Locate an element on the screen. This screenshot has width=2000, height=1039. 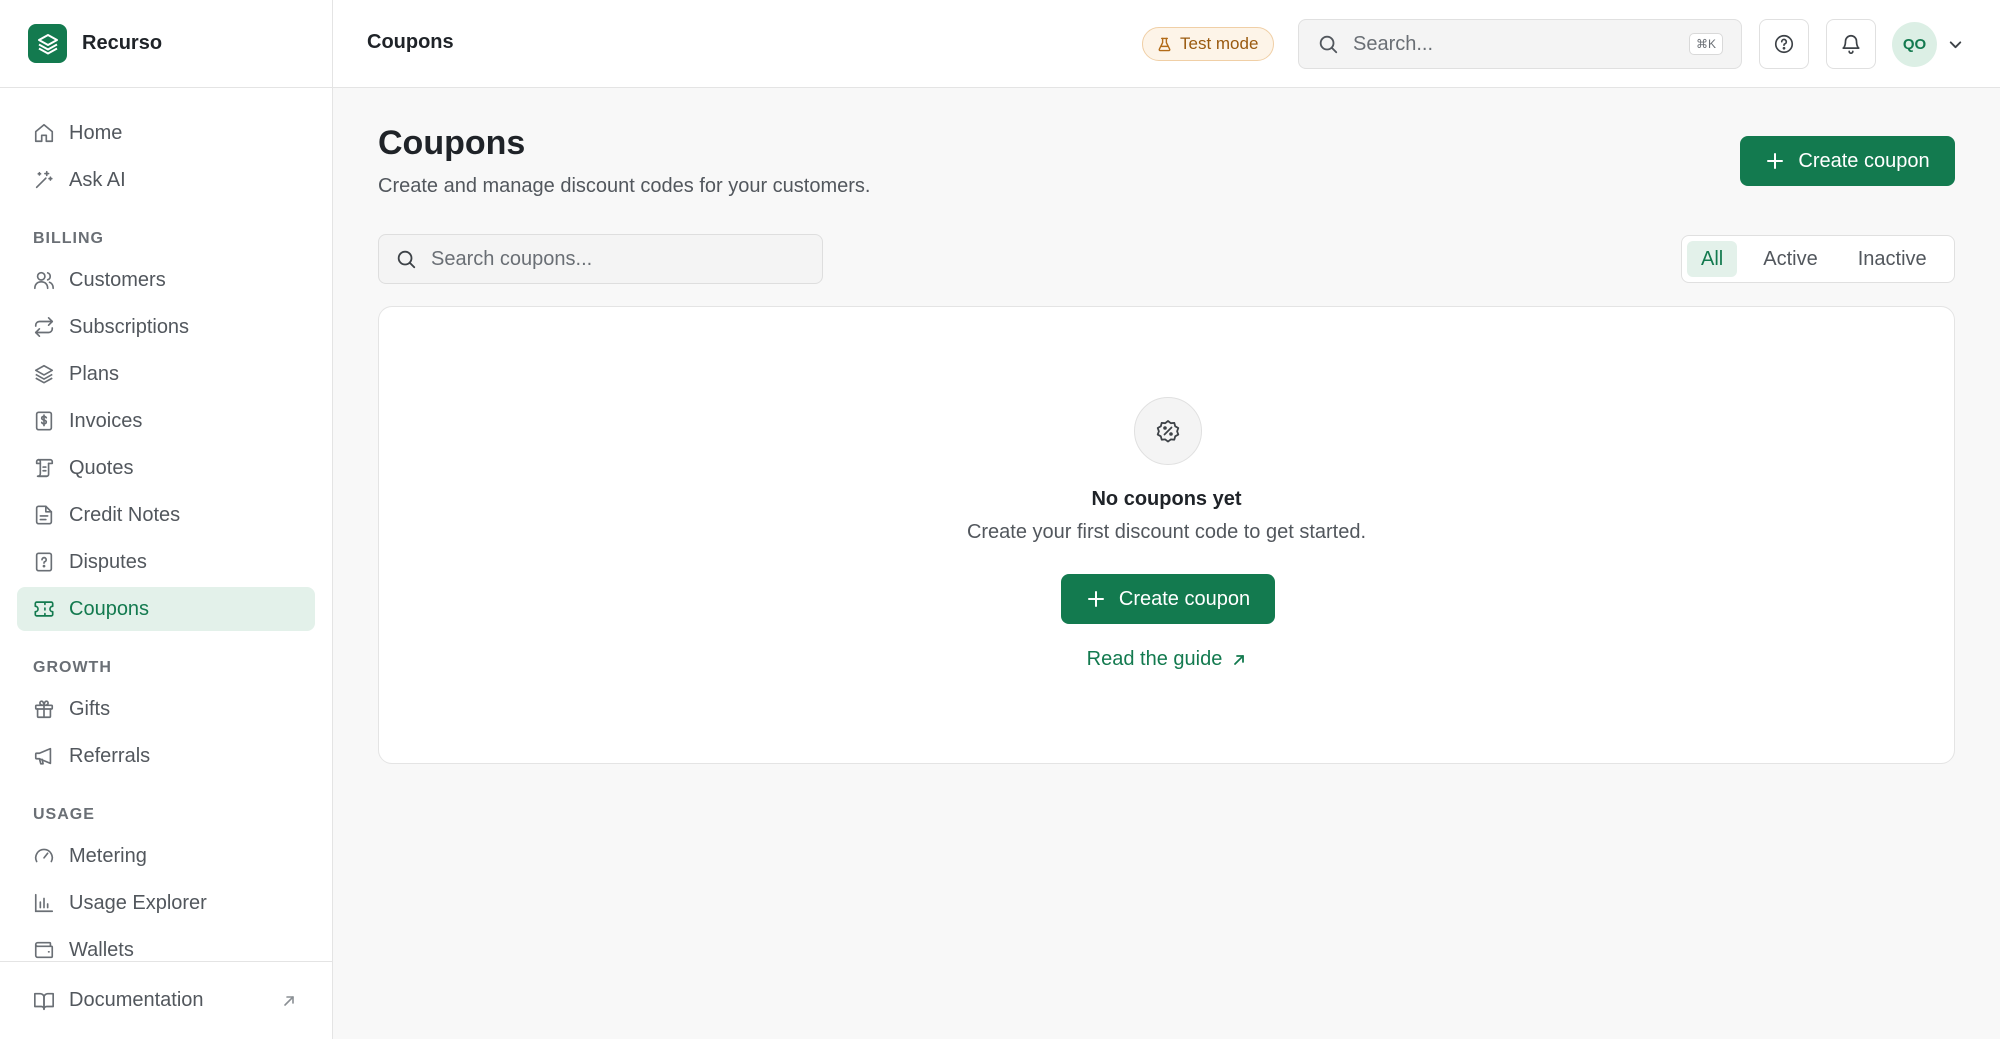
sidebar-item-invoices: Invoices is located at coordinates (166, 421).